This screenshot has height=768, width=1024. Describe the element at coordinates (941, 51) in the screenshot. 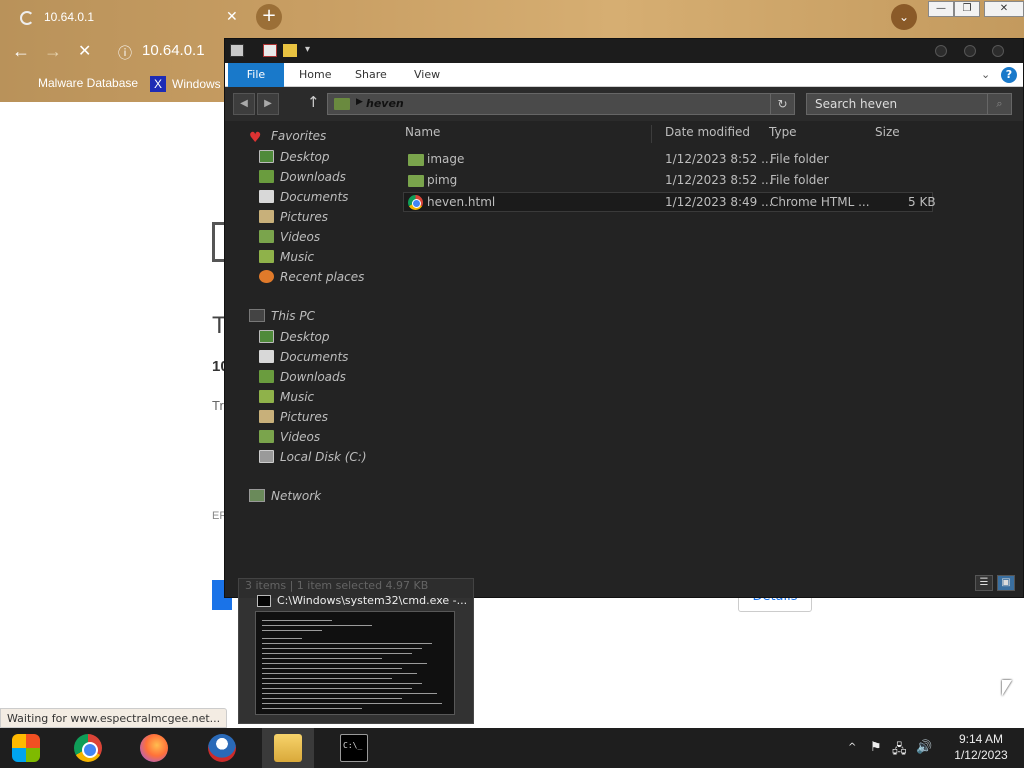

I see `explorer-minimize-button` at that location.